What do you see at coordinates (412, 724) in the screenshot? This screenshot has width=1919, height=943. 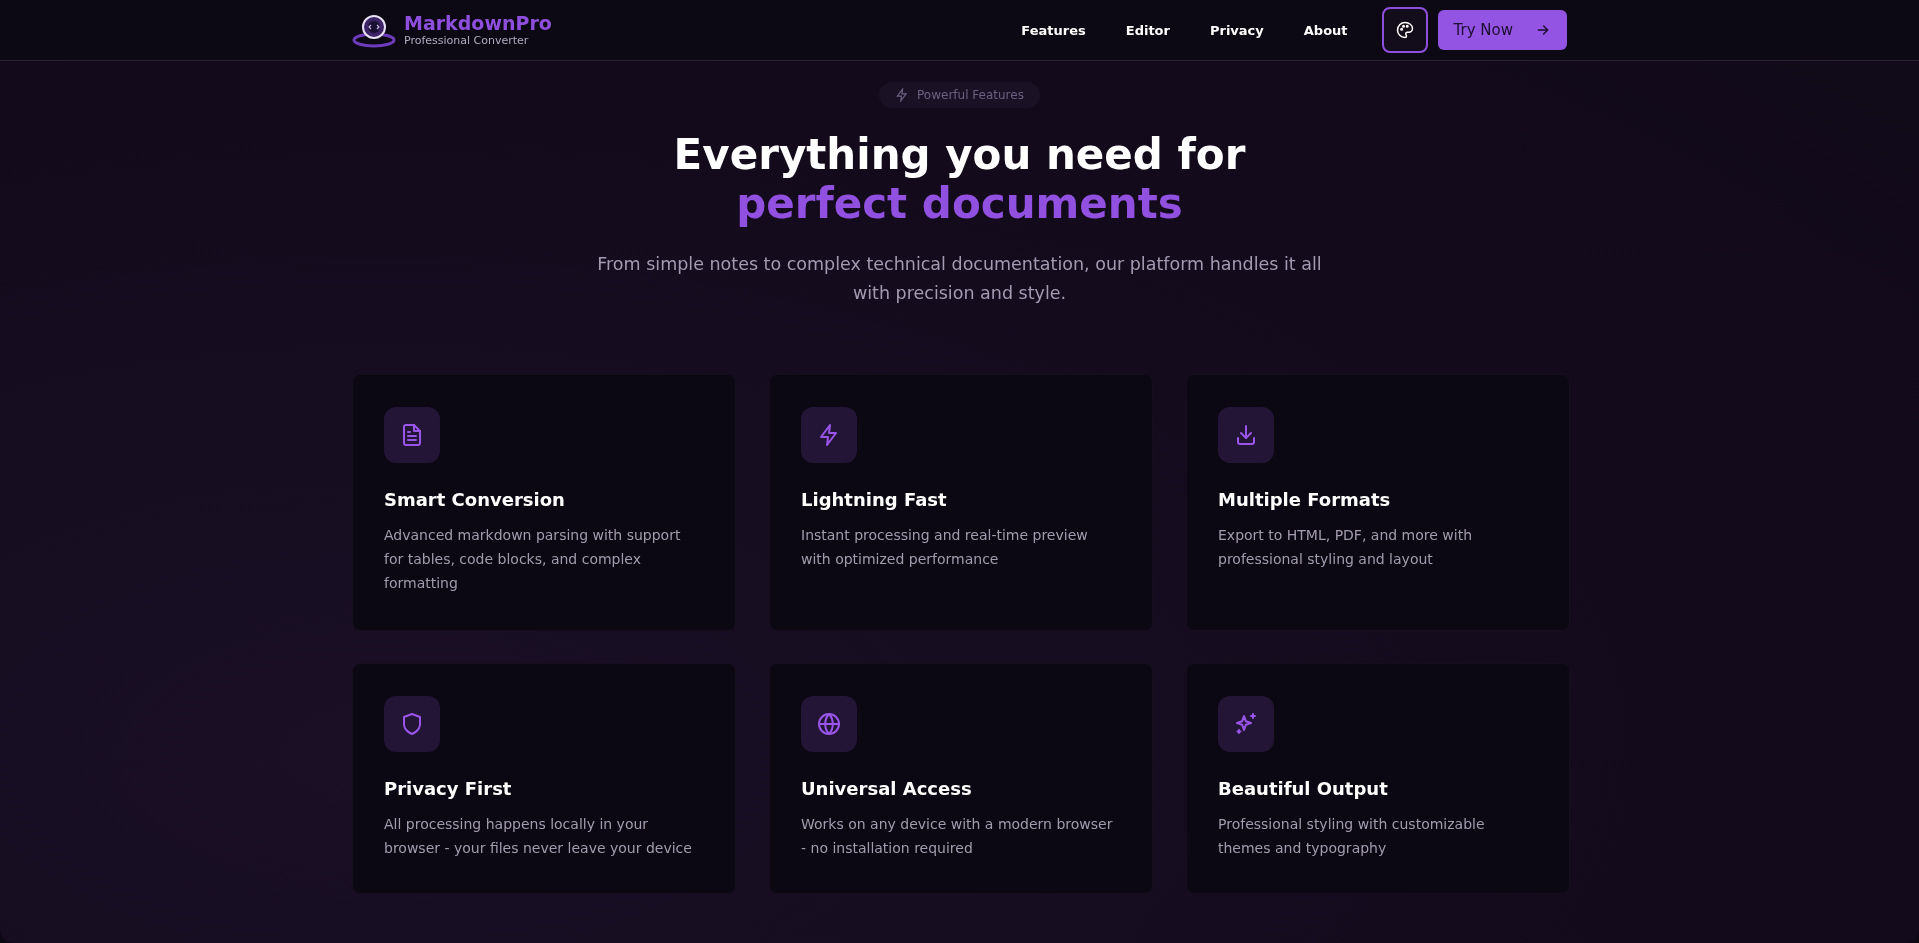 I see `shield-icon` at bounding box center [412, 724].